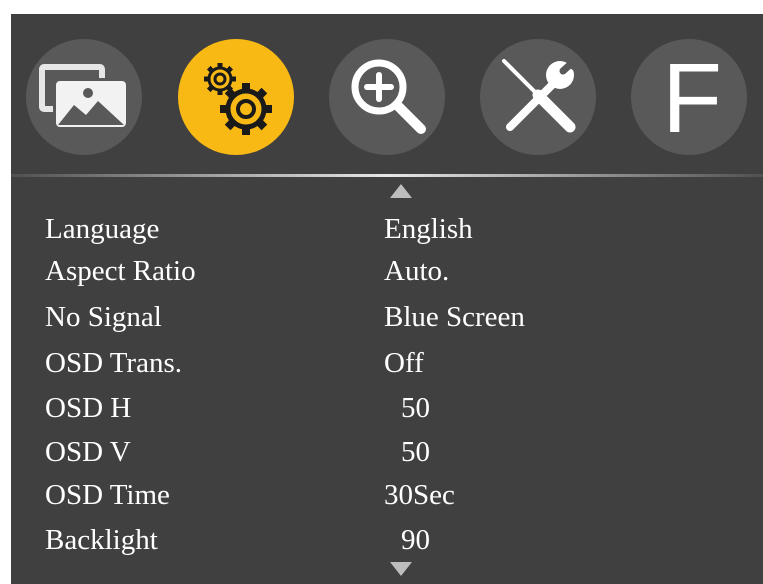  What do you see at coordinates (692, 98) in the screenshot?
I see `letter-f-icon: F` at bounding box center [692, 98].